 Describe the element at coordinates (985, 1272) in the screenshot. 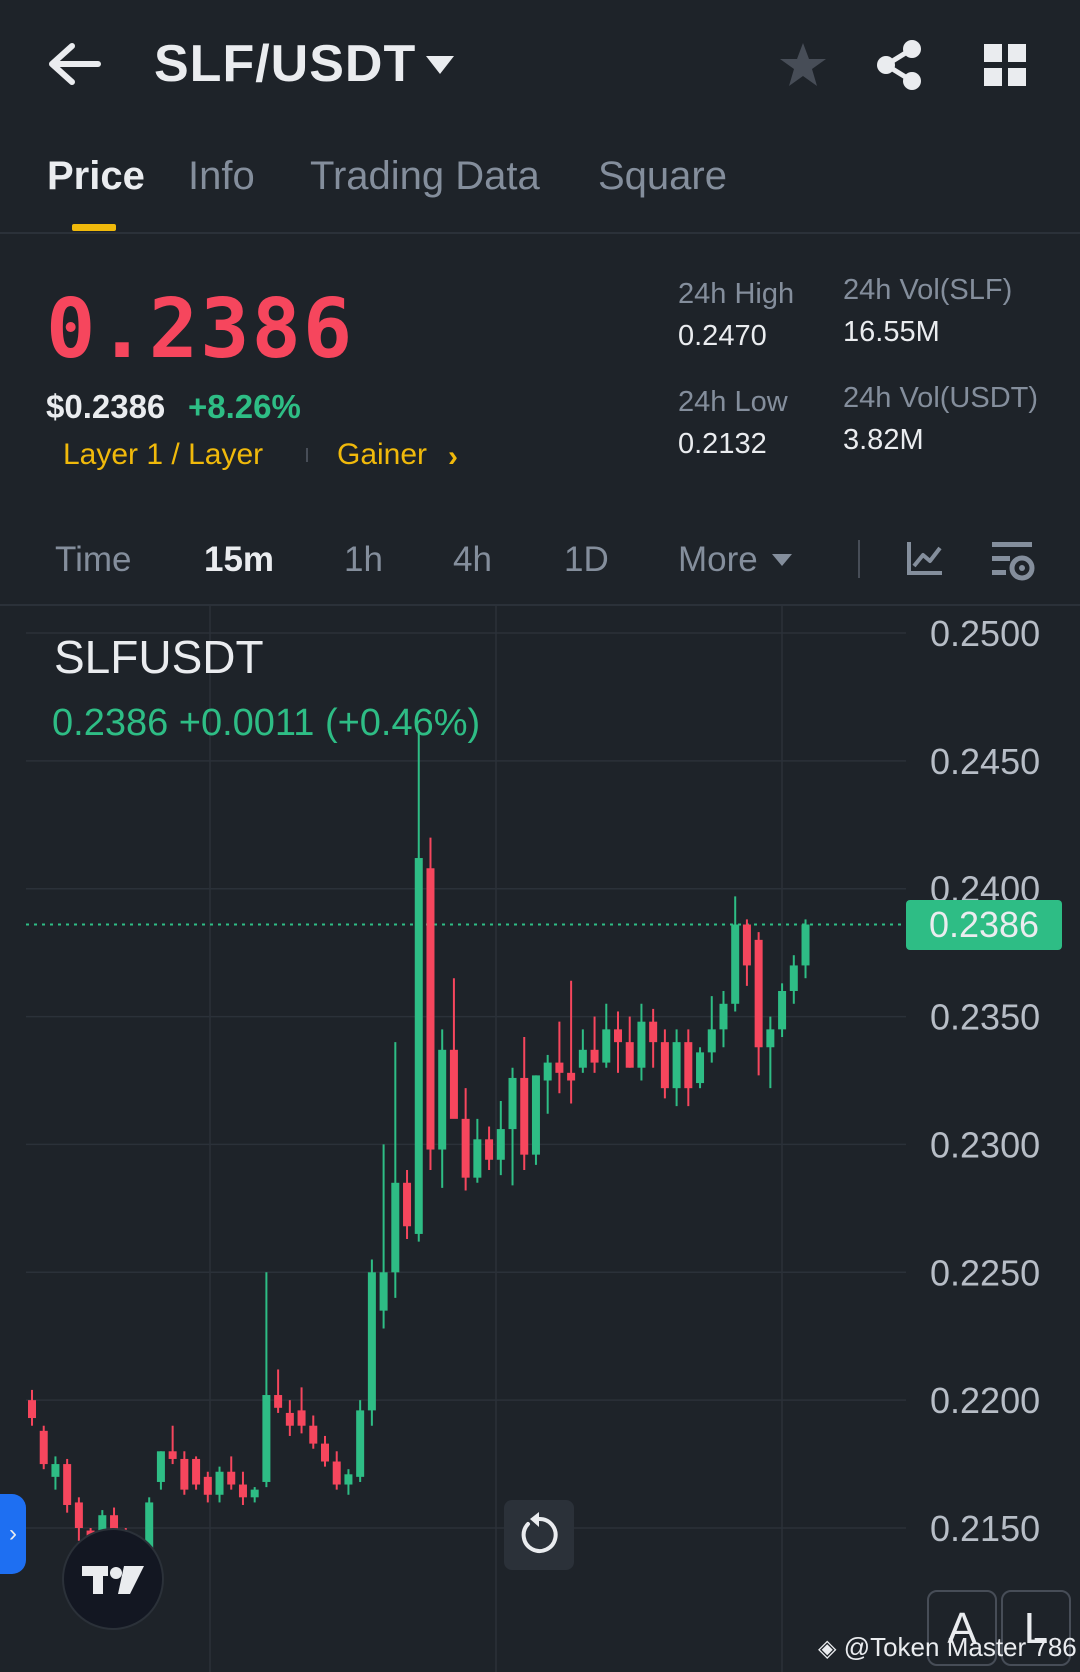

I see `y-tick-label: 0.2250` at that location.